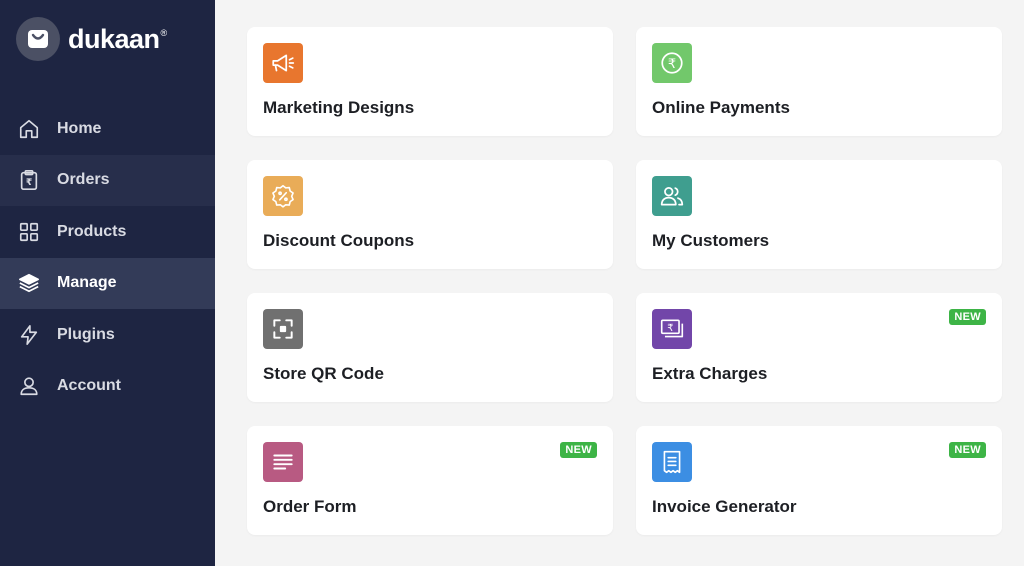  What do you see at coordinates (310, 506) in the screenshot?
I see `card-title: Order Form` at bounding box center [310, 506].